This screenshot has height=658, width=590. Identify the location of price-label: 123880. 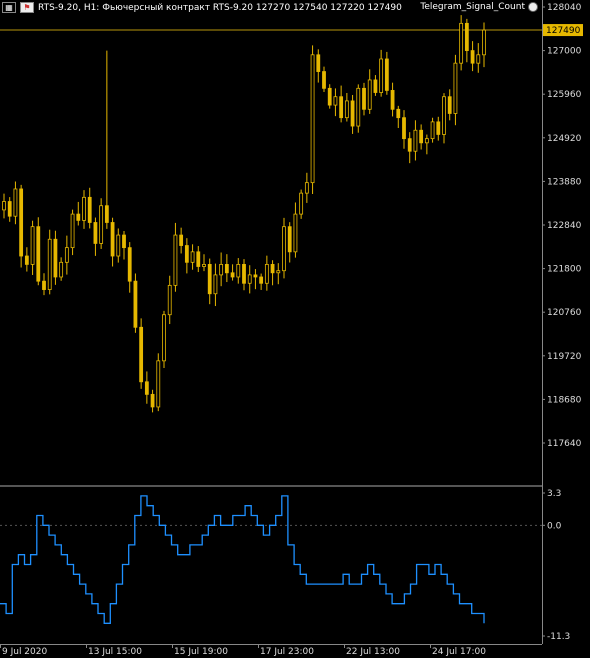
(564, 182).